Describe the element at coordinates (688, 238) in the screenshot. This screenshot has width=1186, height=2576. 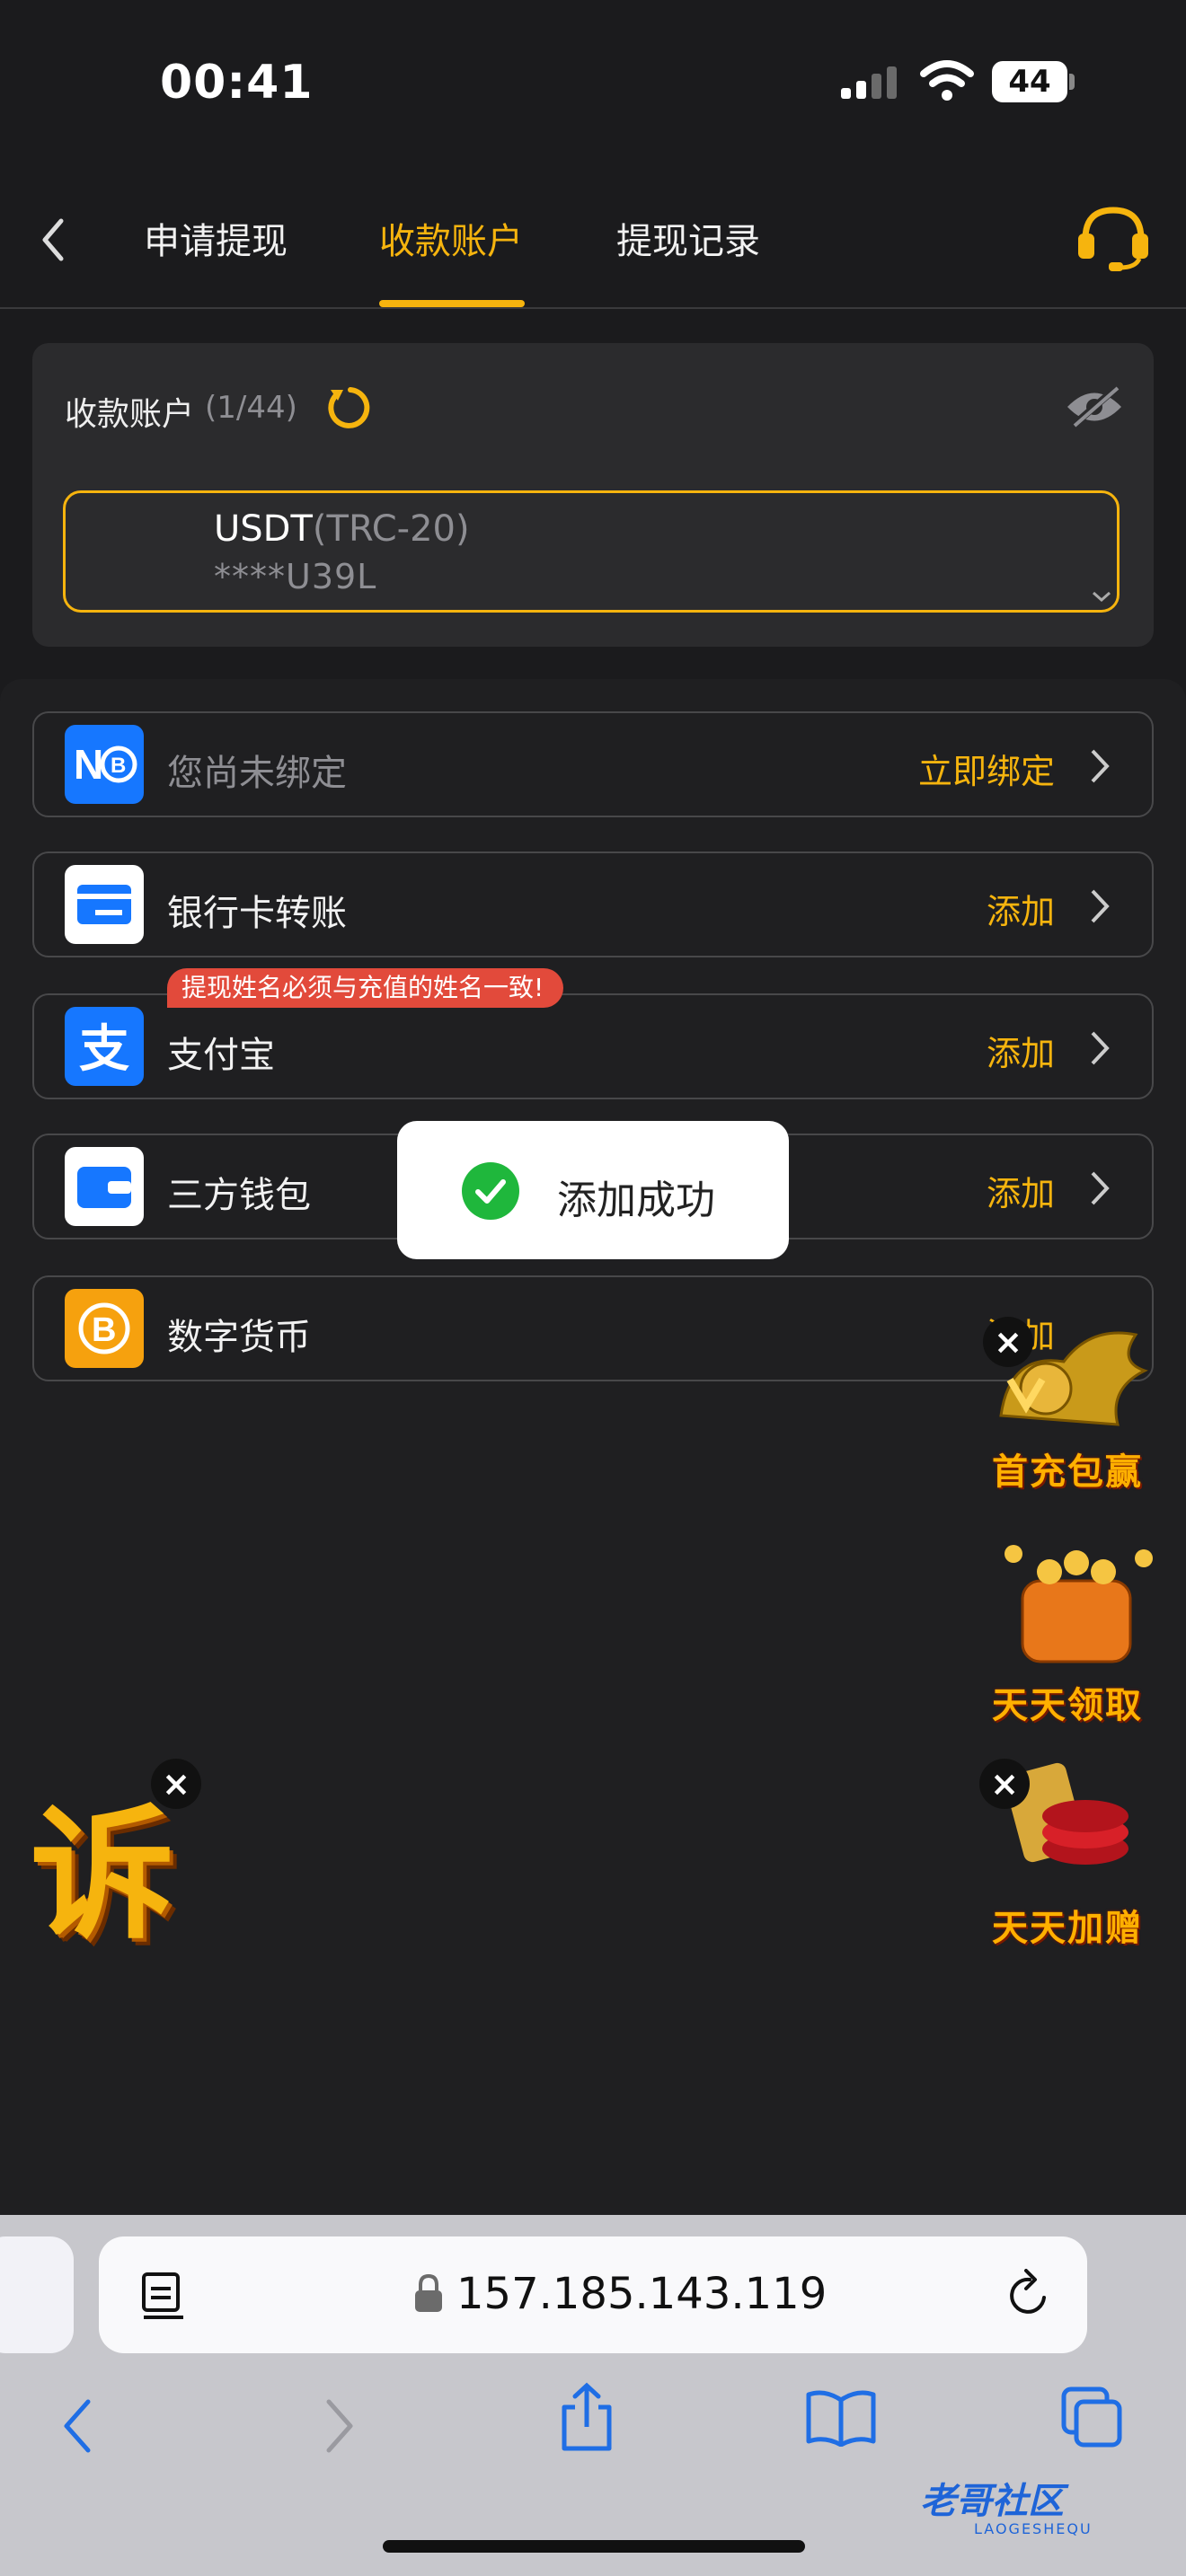
I see `tab-withdraw-records: 提现记录` at that location.